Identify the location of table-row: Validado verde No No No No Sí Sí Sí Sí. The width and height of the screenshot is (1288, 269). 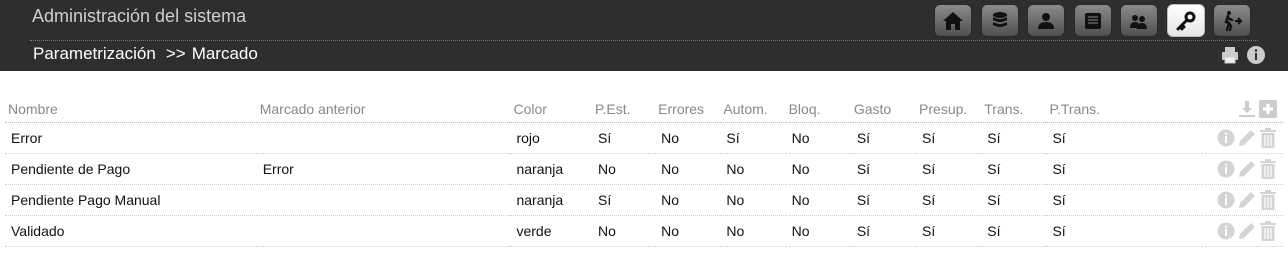
(644, 231).